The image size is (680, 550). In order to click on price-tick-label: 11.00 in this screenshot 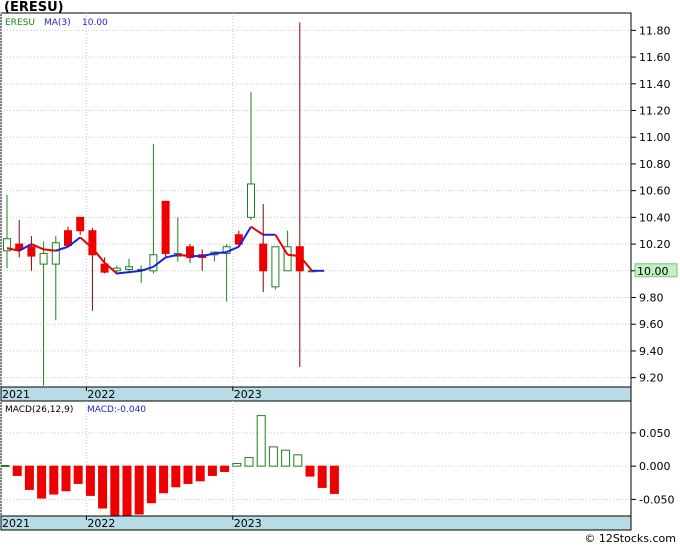, I will do `click(655, 137)`.